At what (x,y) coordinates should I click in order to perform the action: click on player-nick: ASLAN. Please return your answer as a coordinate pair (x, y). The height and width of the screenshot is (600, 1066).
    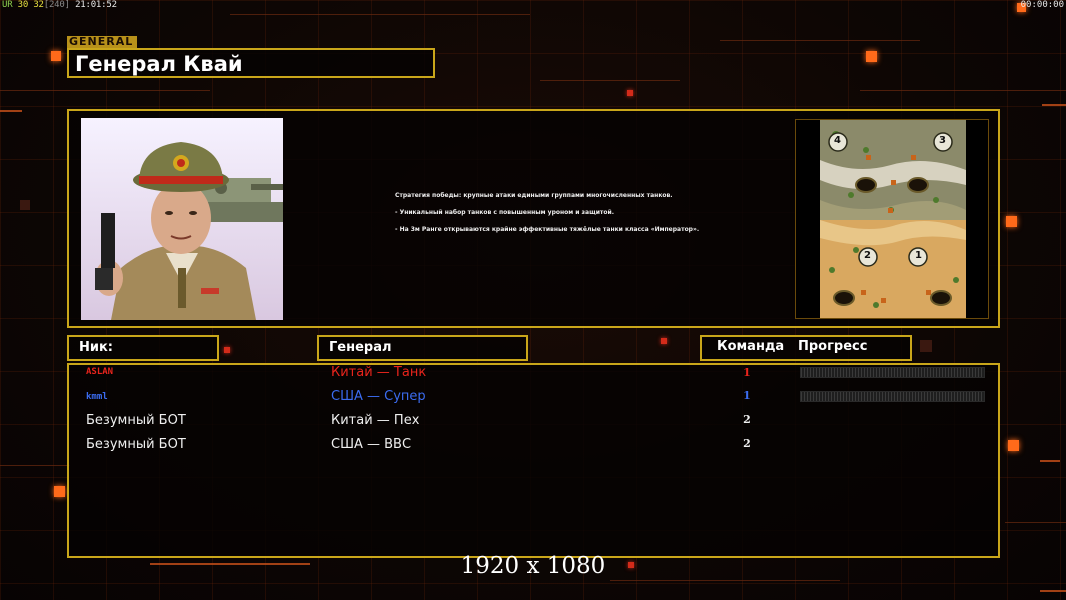
    Looking at the image, I should click on (100, 372).